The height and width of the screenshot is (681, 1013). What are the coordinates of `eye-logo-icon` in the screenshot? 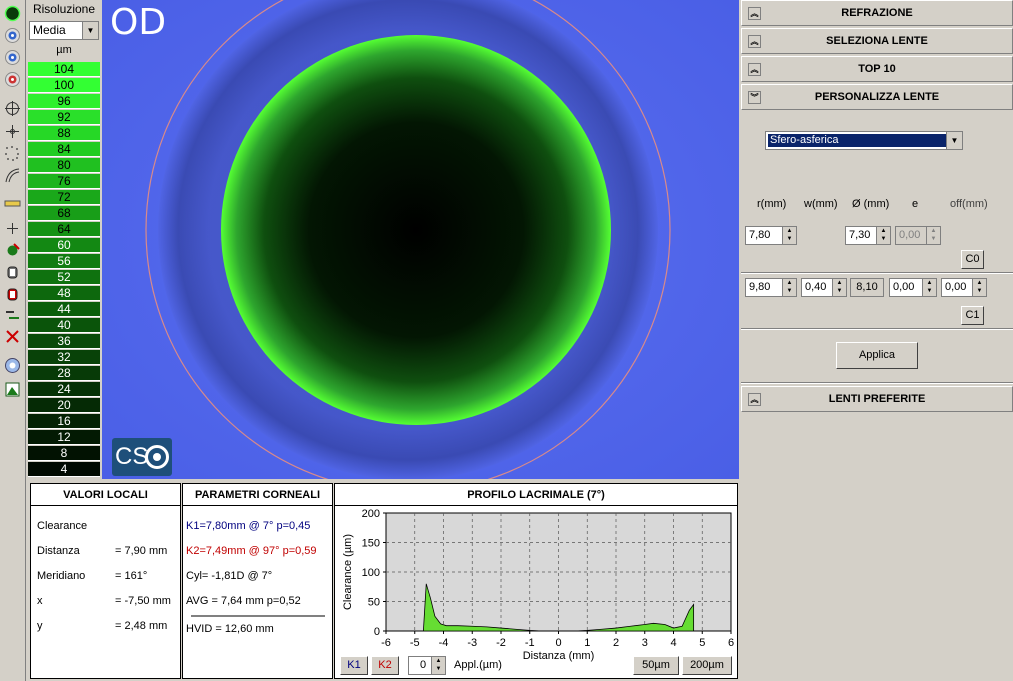 It's located at (157, 457).